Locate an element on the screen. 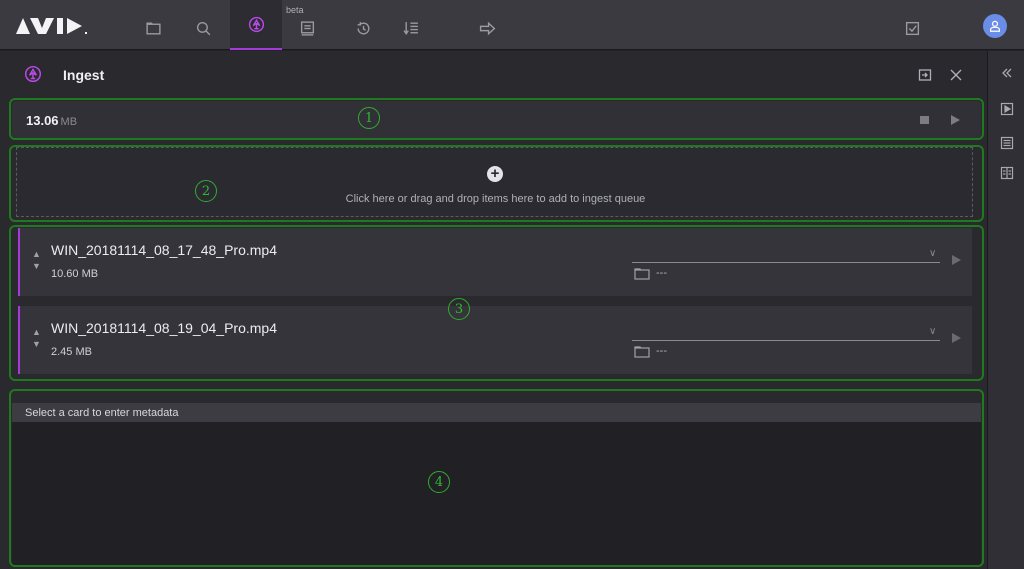 This screenshot has width=1024, height=569. dock-panel-icon is located at coordinates (925, 75).